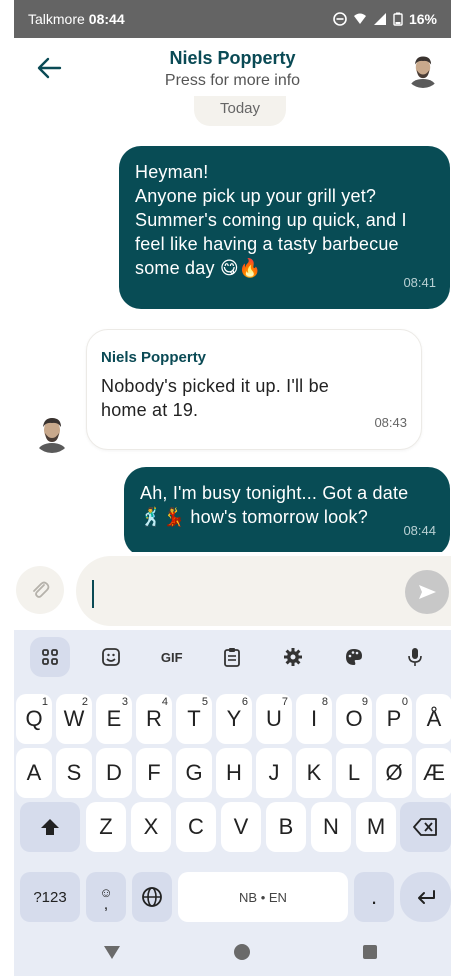 This screenshot has width=451, height=976. I want to click on key-k: K, so click(314, 773).